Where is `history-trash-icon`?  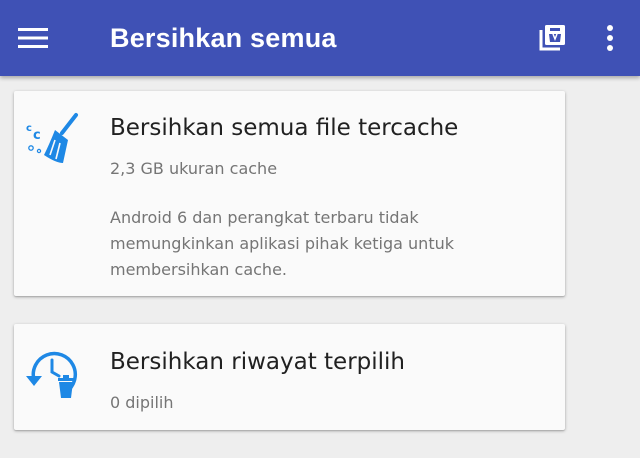
history-trash-icon is located at coordinates (51, 374).